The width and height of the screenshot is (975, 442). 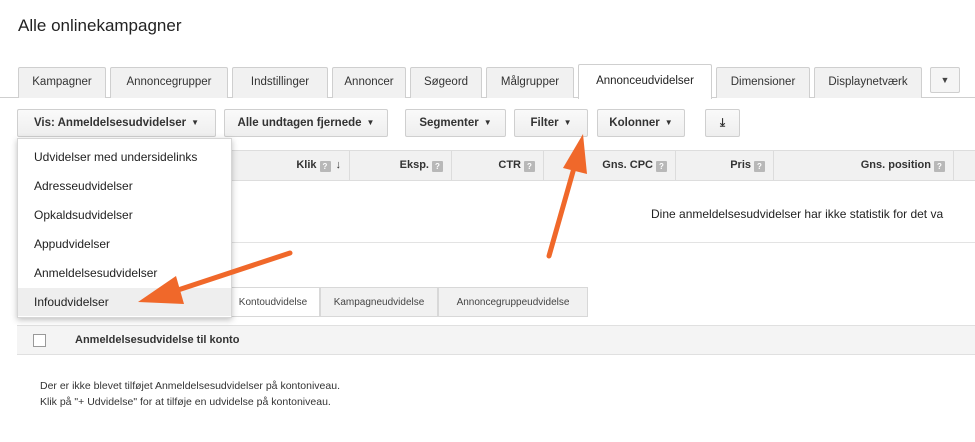 What do you see at coordinates (634, 123) in the screenshot?
I see `columns-label: Kolonner` at bounding box center [634, 123].